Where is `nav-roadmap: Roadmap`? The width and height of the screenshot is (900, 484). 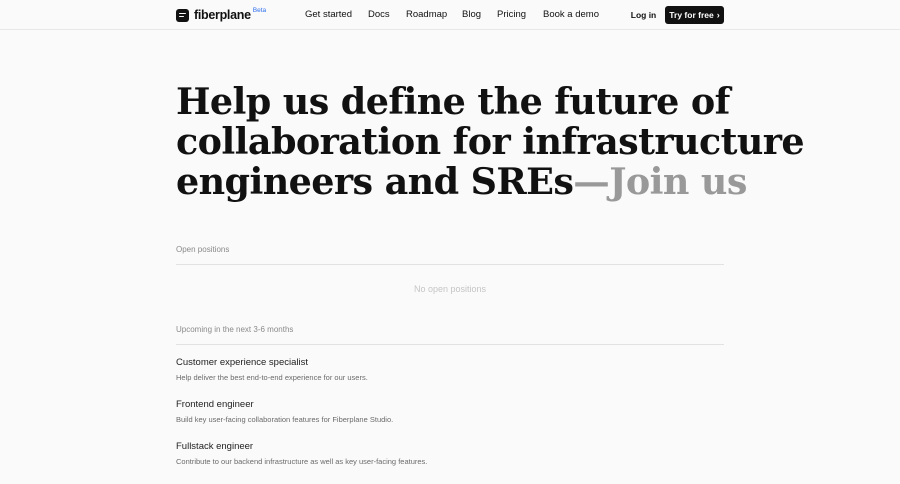
nav-roadmap: Roadmap is located at coordinates (426, 14).